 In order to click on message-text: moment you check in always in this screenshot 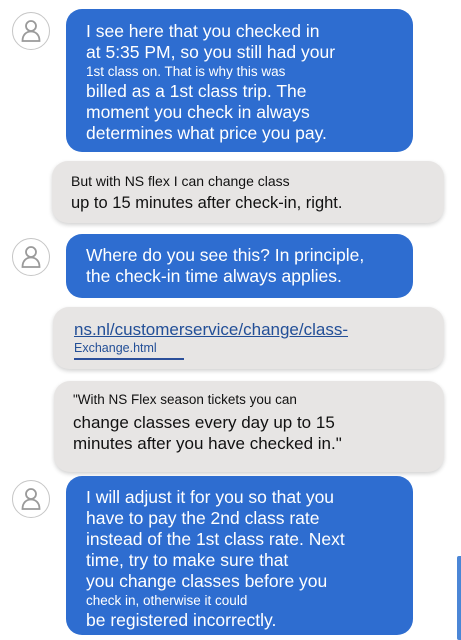, I will do `click(198, 112)`.